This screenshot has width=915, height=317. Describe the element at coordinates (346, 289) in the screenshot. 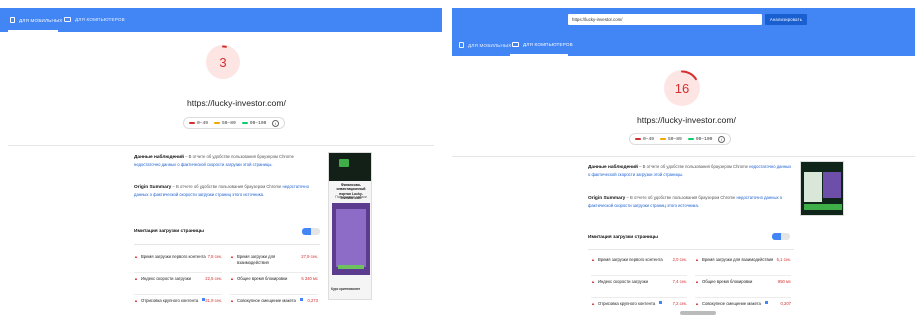

I see `thumbnail-footer: Курс криптовалют` at that location.